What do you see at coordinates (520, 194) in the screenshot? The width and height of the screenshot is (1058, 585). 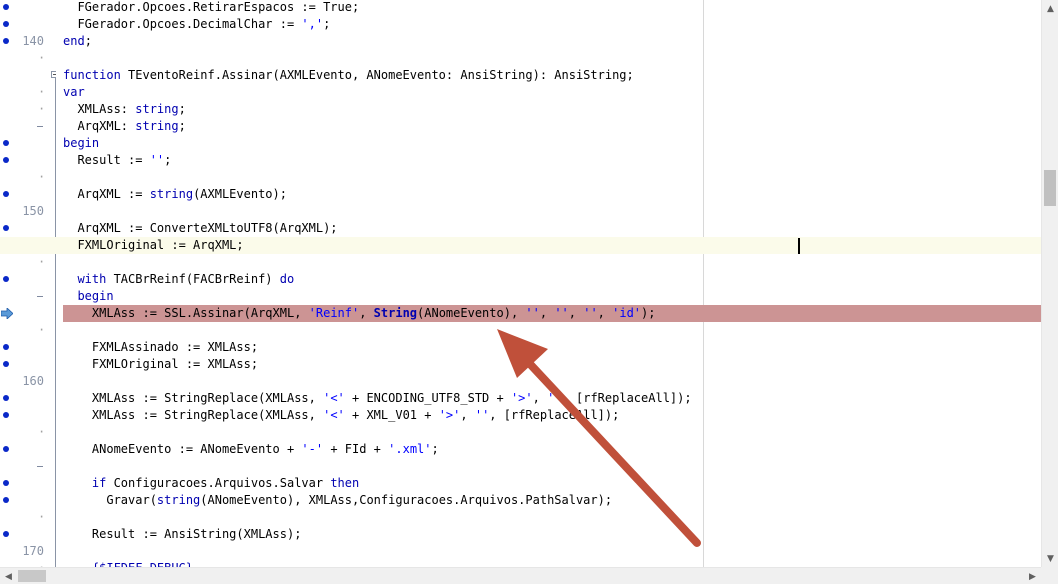 I see `code-line: ArqXML := string(AXMLEvento);` at bounding box center [520, 194].